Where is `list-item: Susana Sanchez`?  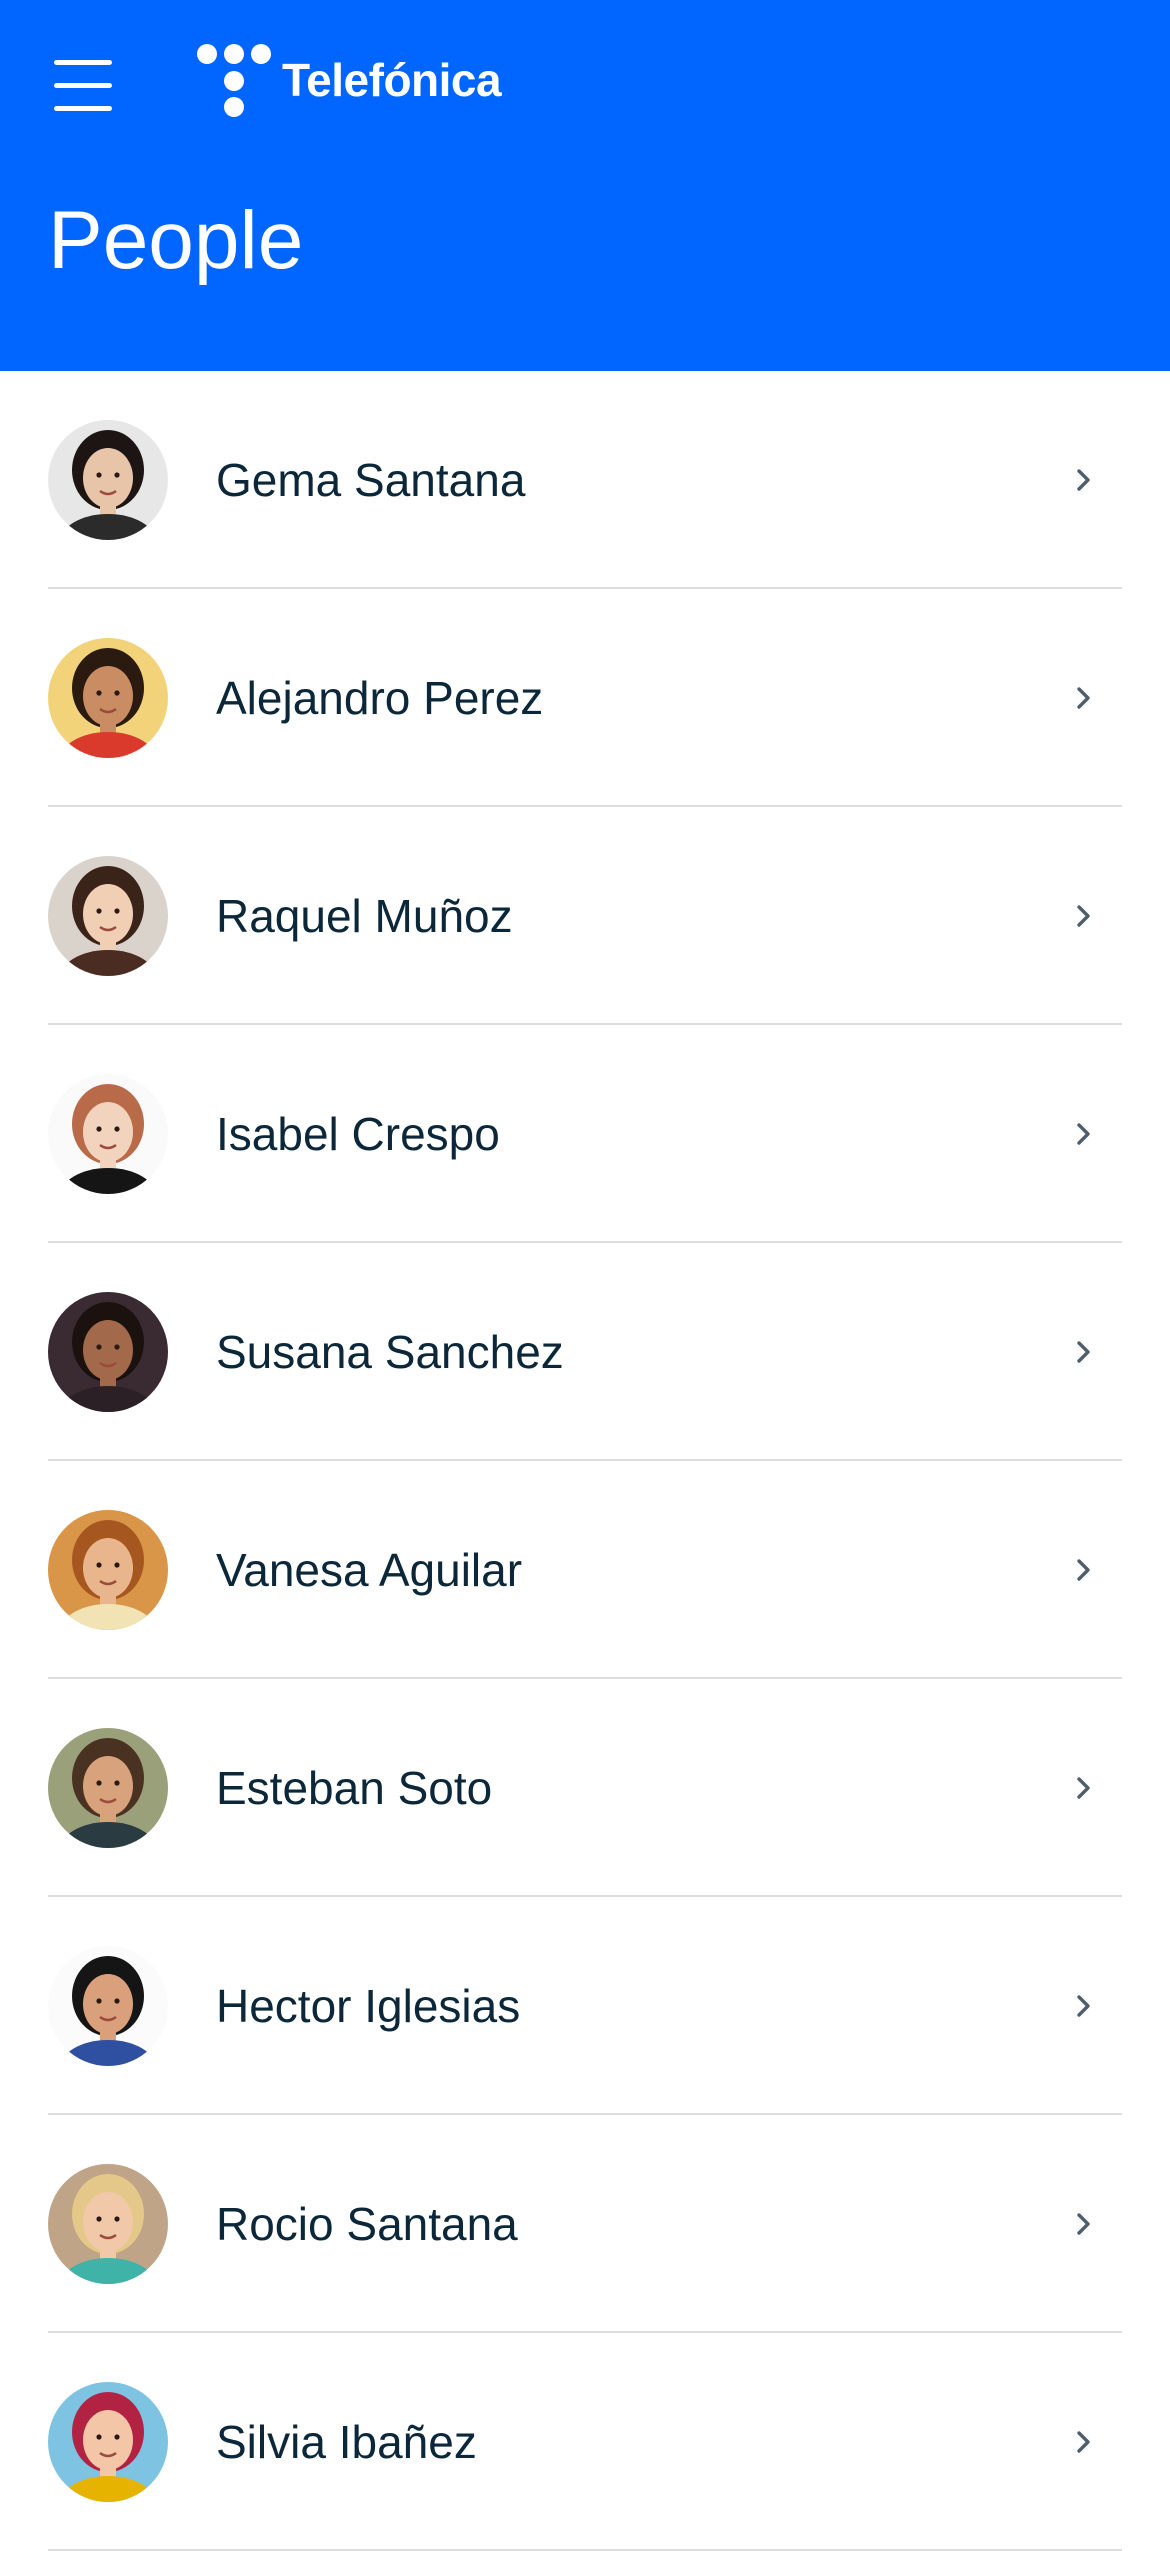
list-item: Susana Sanchez is located at coordinates (585, 1352).